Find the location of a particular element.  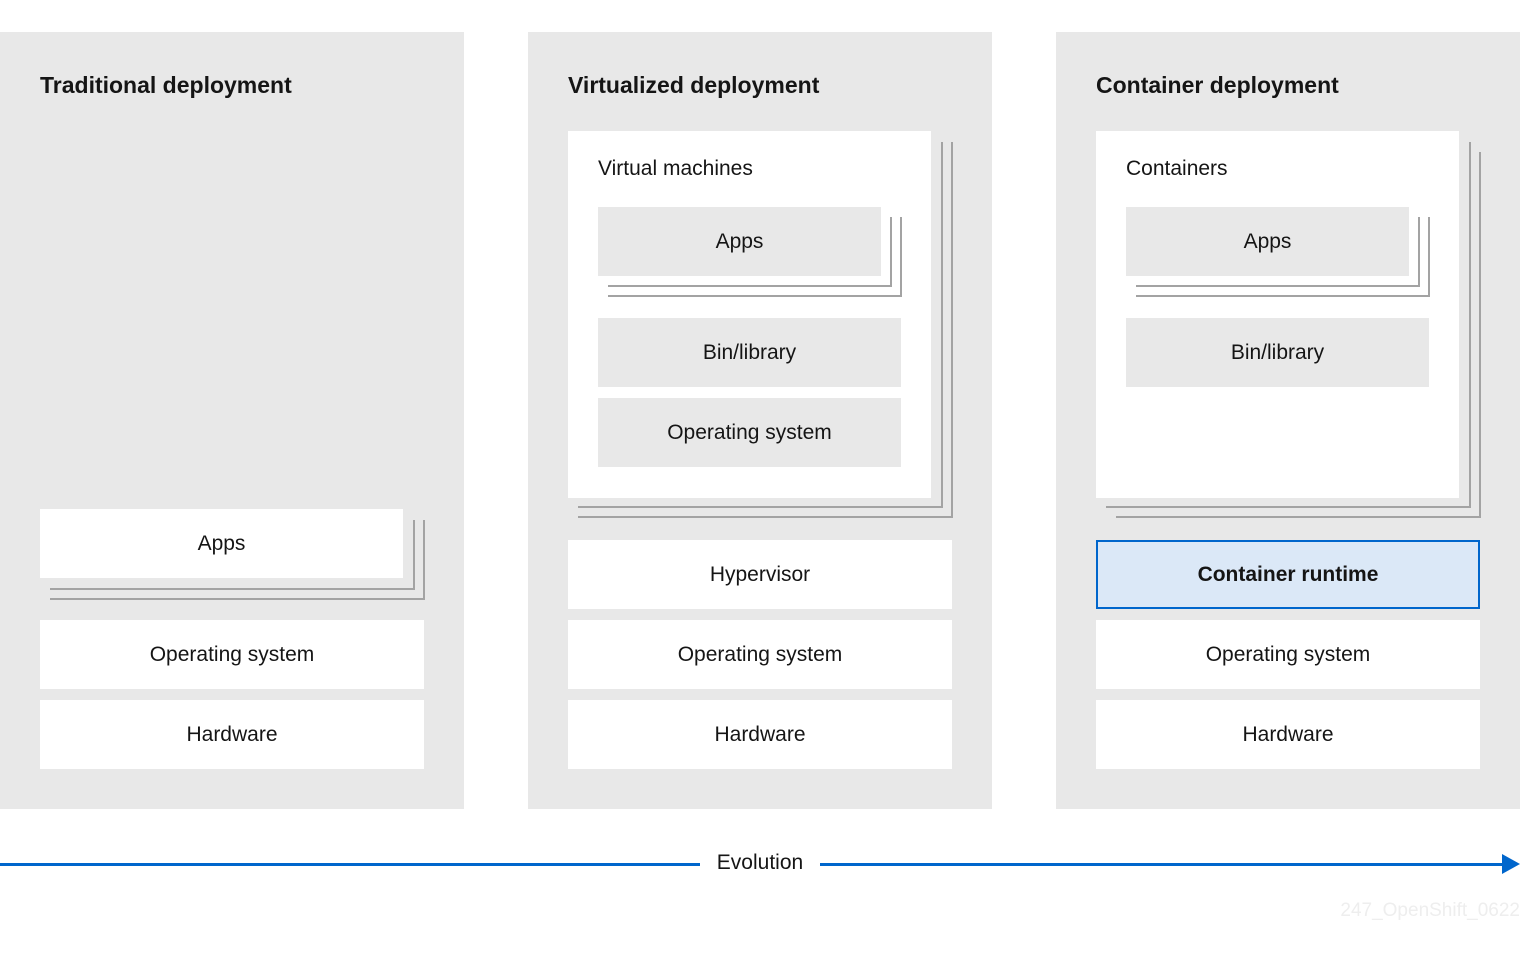

panel-title: Container deployment is located at coordinates (1217, 85).